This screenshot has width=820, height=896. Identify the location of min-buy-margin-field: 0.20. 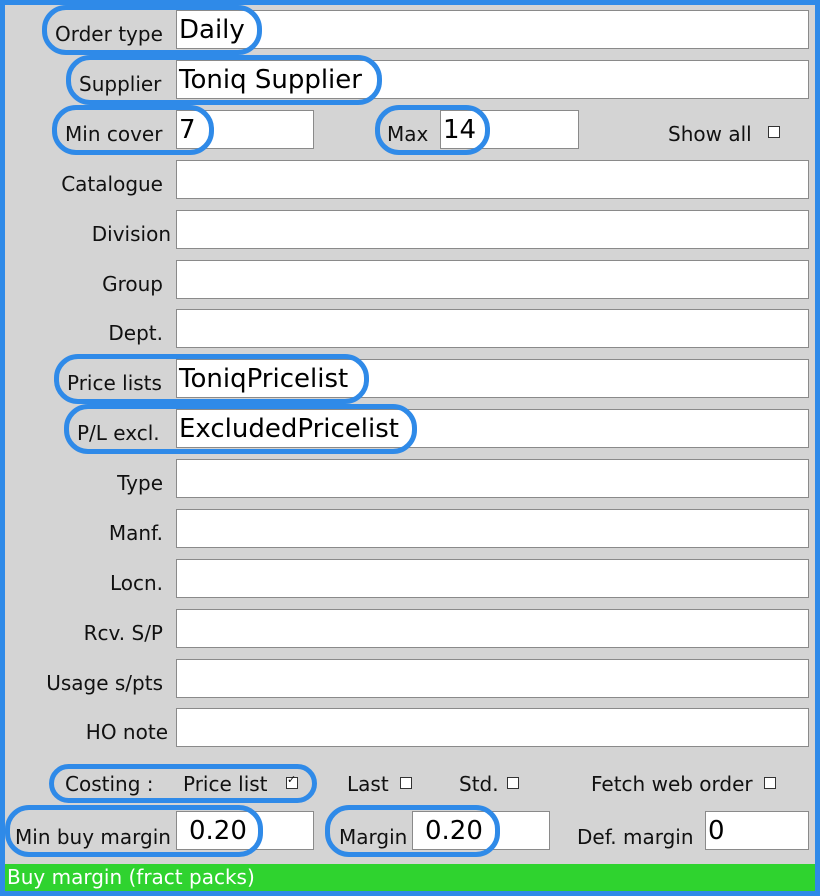
(245, 830).